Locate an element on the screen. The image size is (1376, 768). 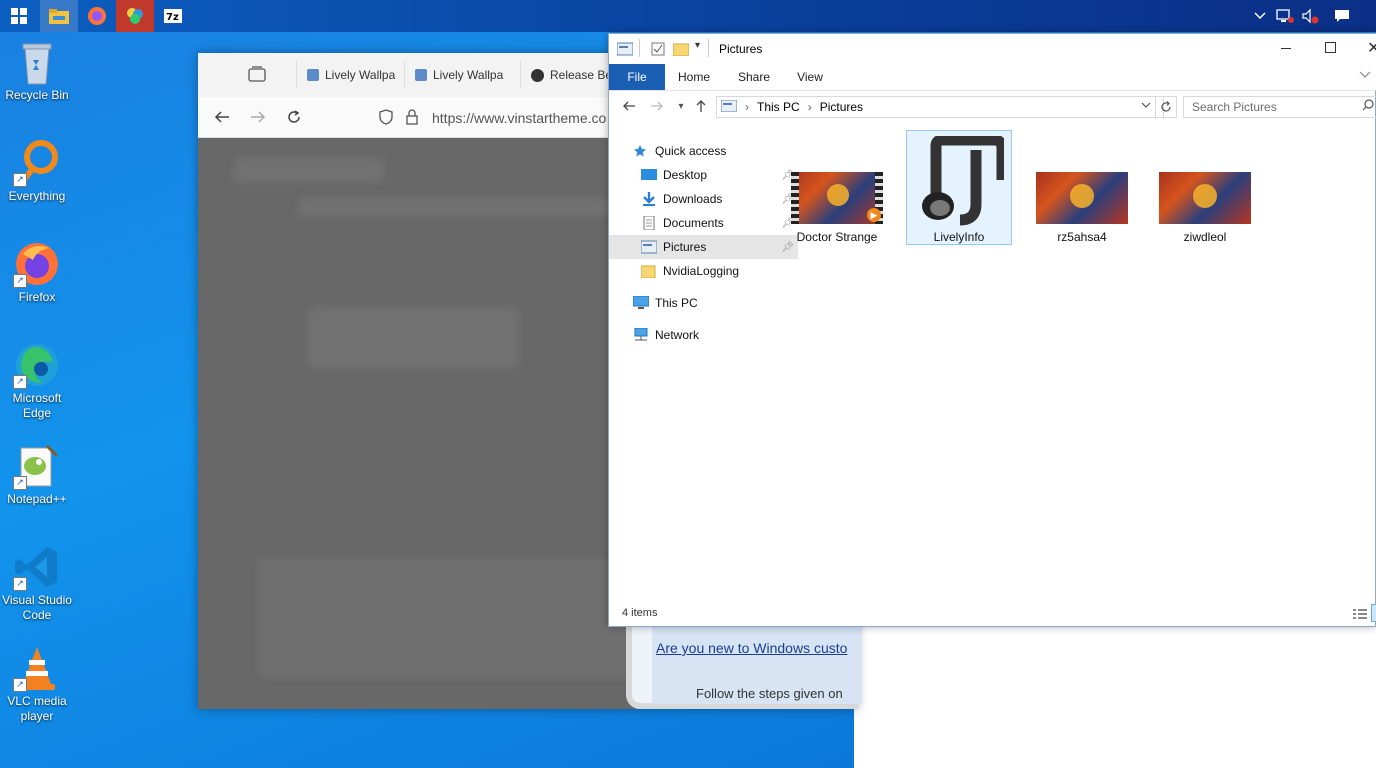
nav-item-pictures: Pictures 📌︎ is located at coordinates (703, 247).